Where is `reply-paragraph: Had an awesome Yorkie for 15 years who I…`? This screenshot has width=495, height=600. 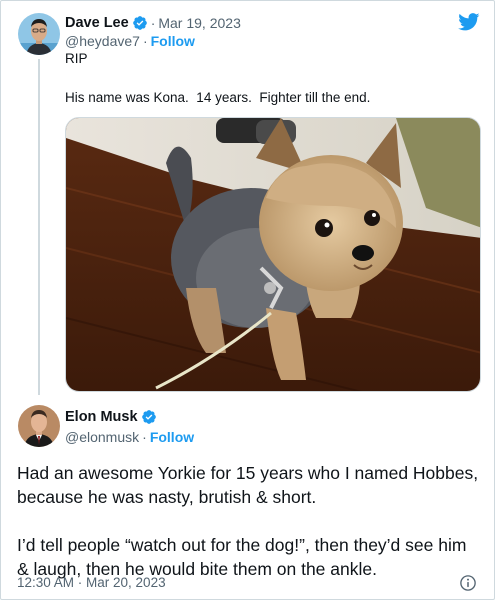 reply-paragraph: Had an awesome Yorkie for 15 years who I… is located at coordinates (248, 485).